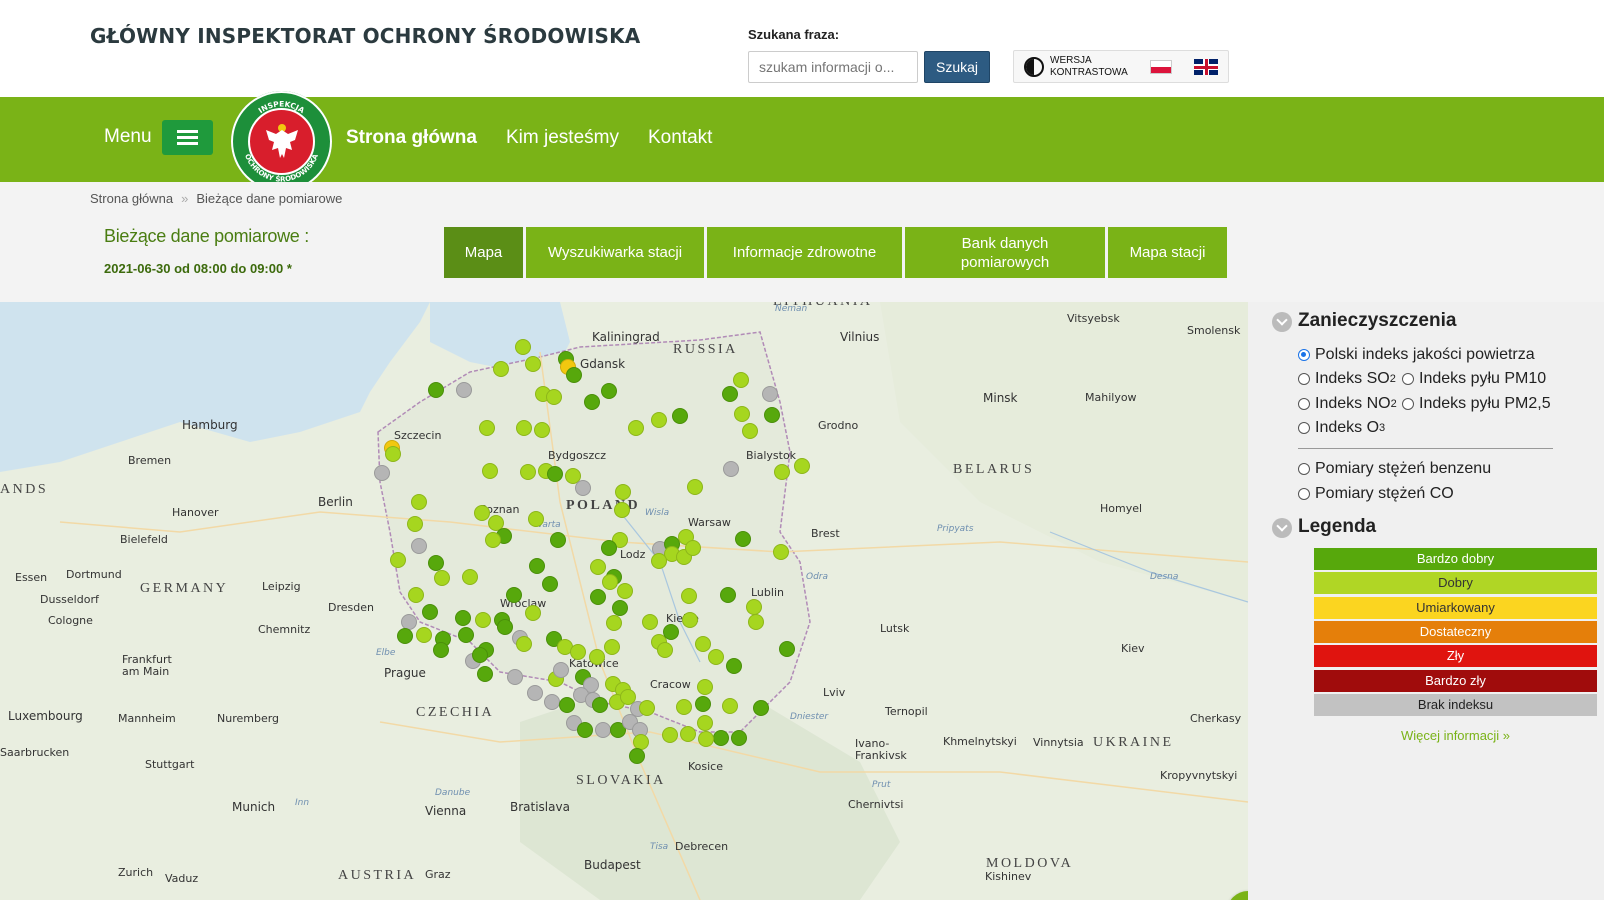 The image size is (1604, 900). What do you see at coordinates (1474, 379) in the screenshot?
I see `radio-pm10: Indeks pyłu PM10` at bounding box center [1474, 379].